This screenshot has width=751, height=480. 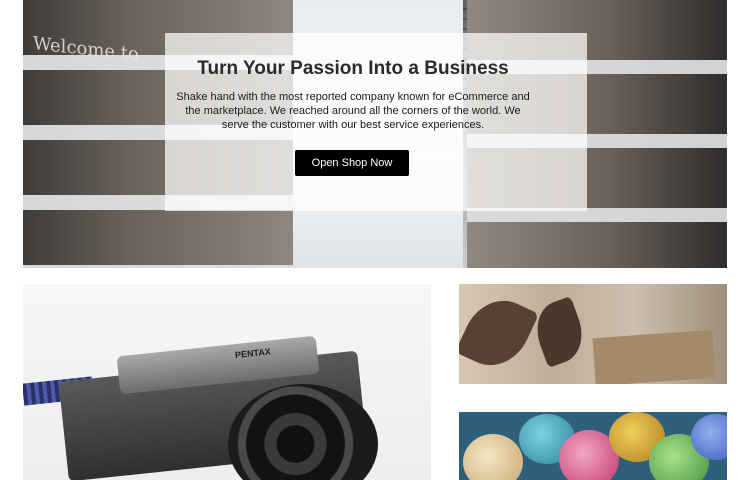 What do you see at coordinates (493, 457) in the screenshot?
I see `egg-image` at bounding box center [493, 457].